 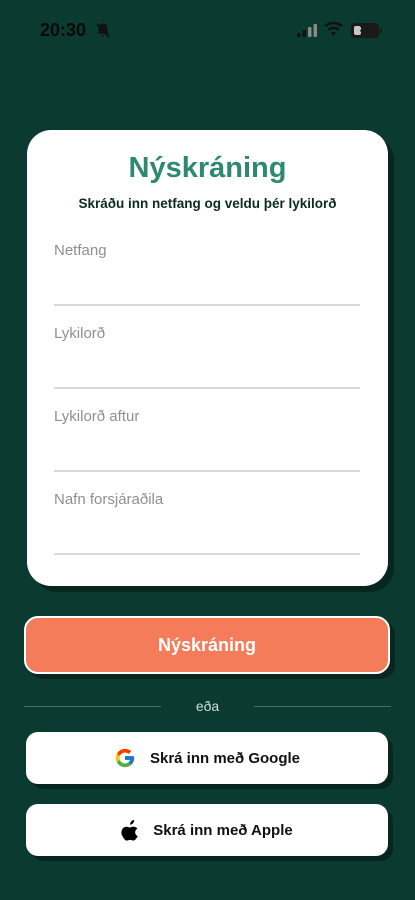 I want to click on guardian-name-field: Nafn forsjáraðila, so click(x=207, y=523).